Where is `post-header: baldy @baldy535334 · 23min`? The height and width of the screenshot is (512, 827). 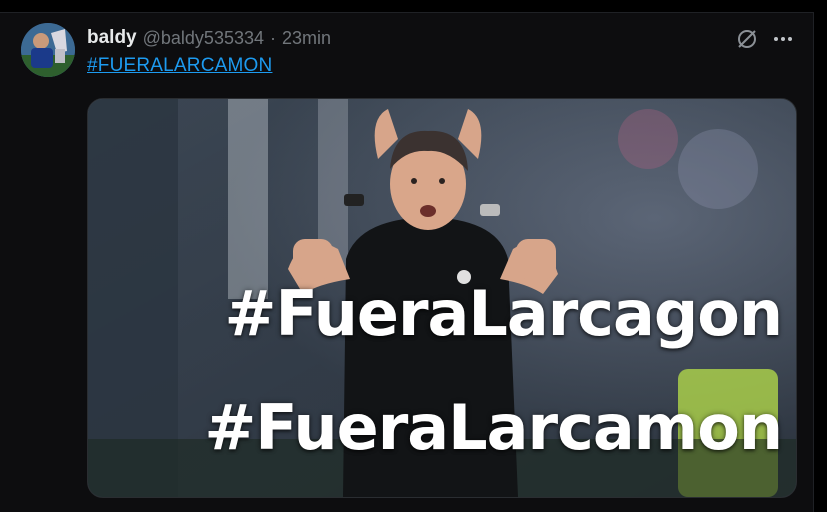 post-header: baldy @baldy535334 · 23min is located at coordinates (209, 38).